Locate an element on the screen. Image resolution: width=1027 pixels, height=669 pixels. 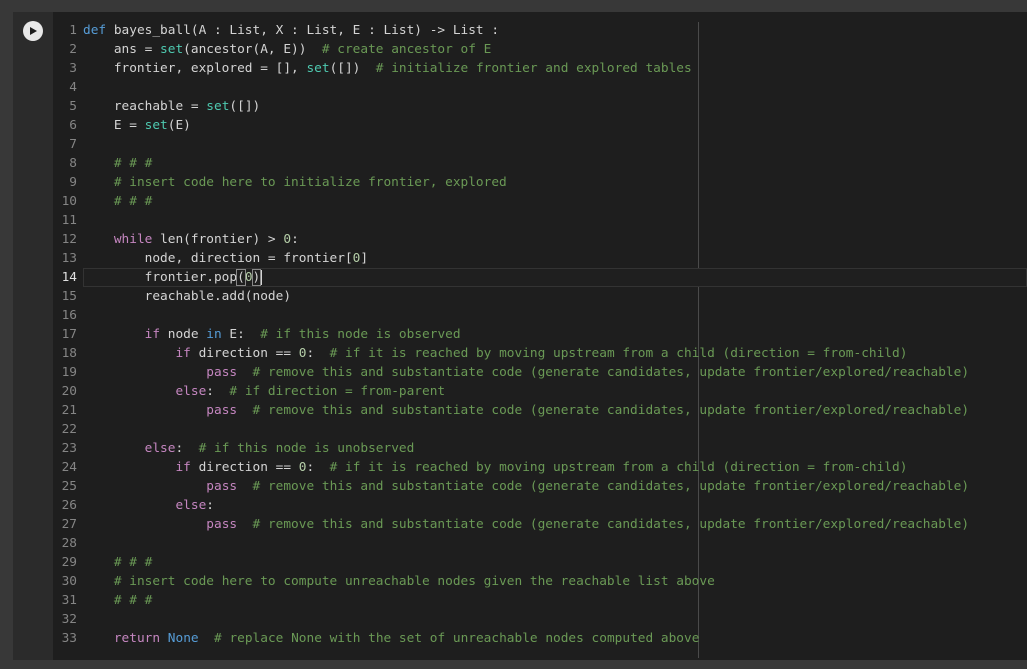
line-number: 2 is located at coordinates (73, 49).